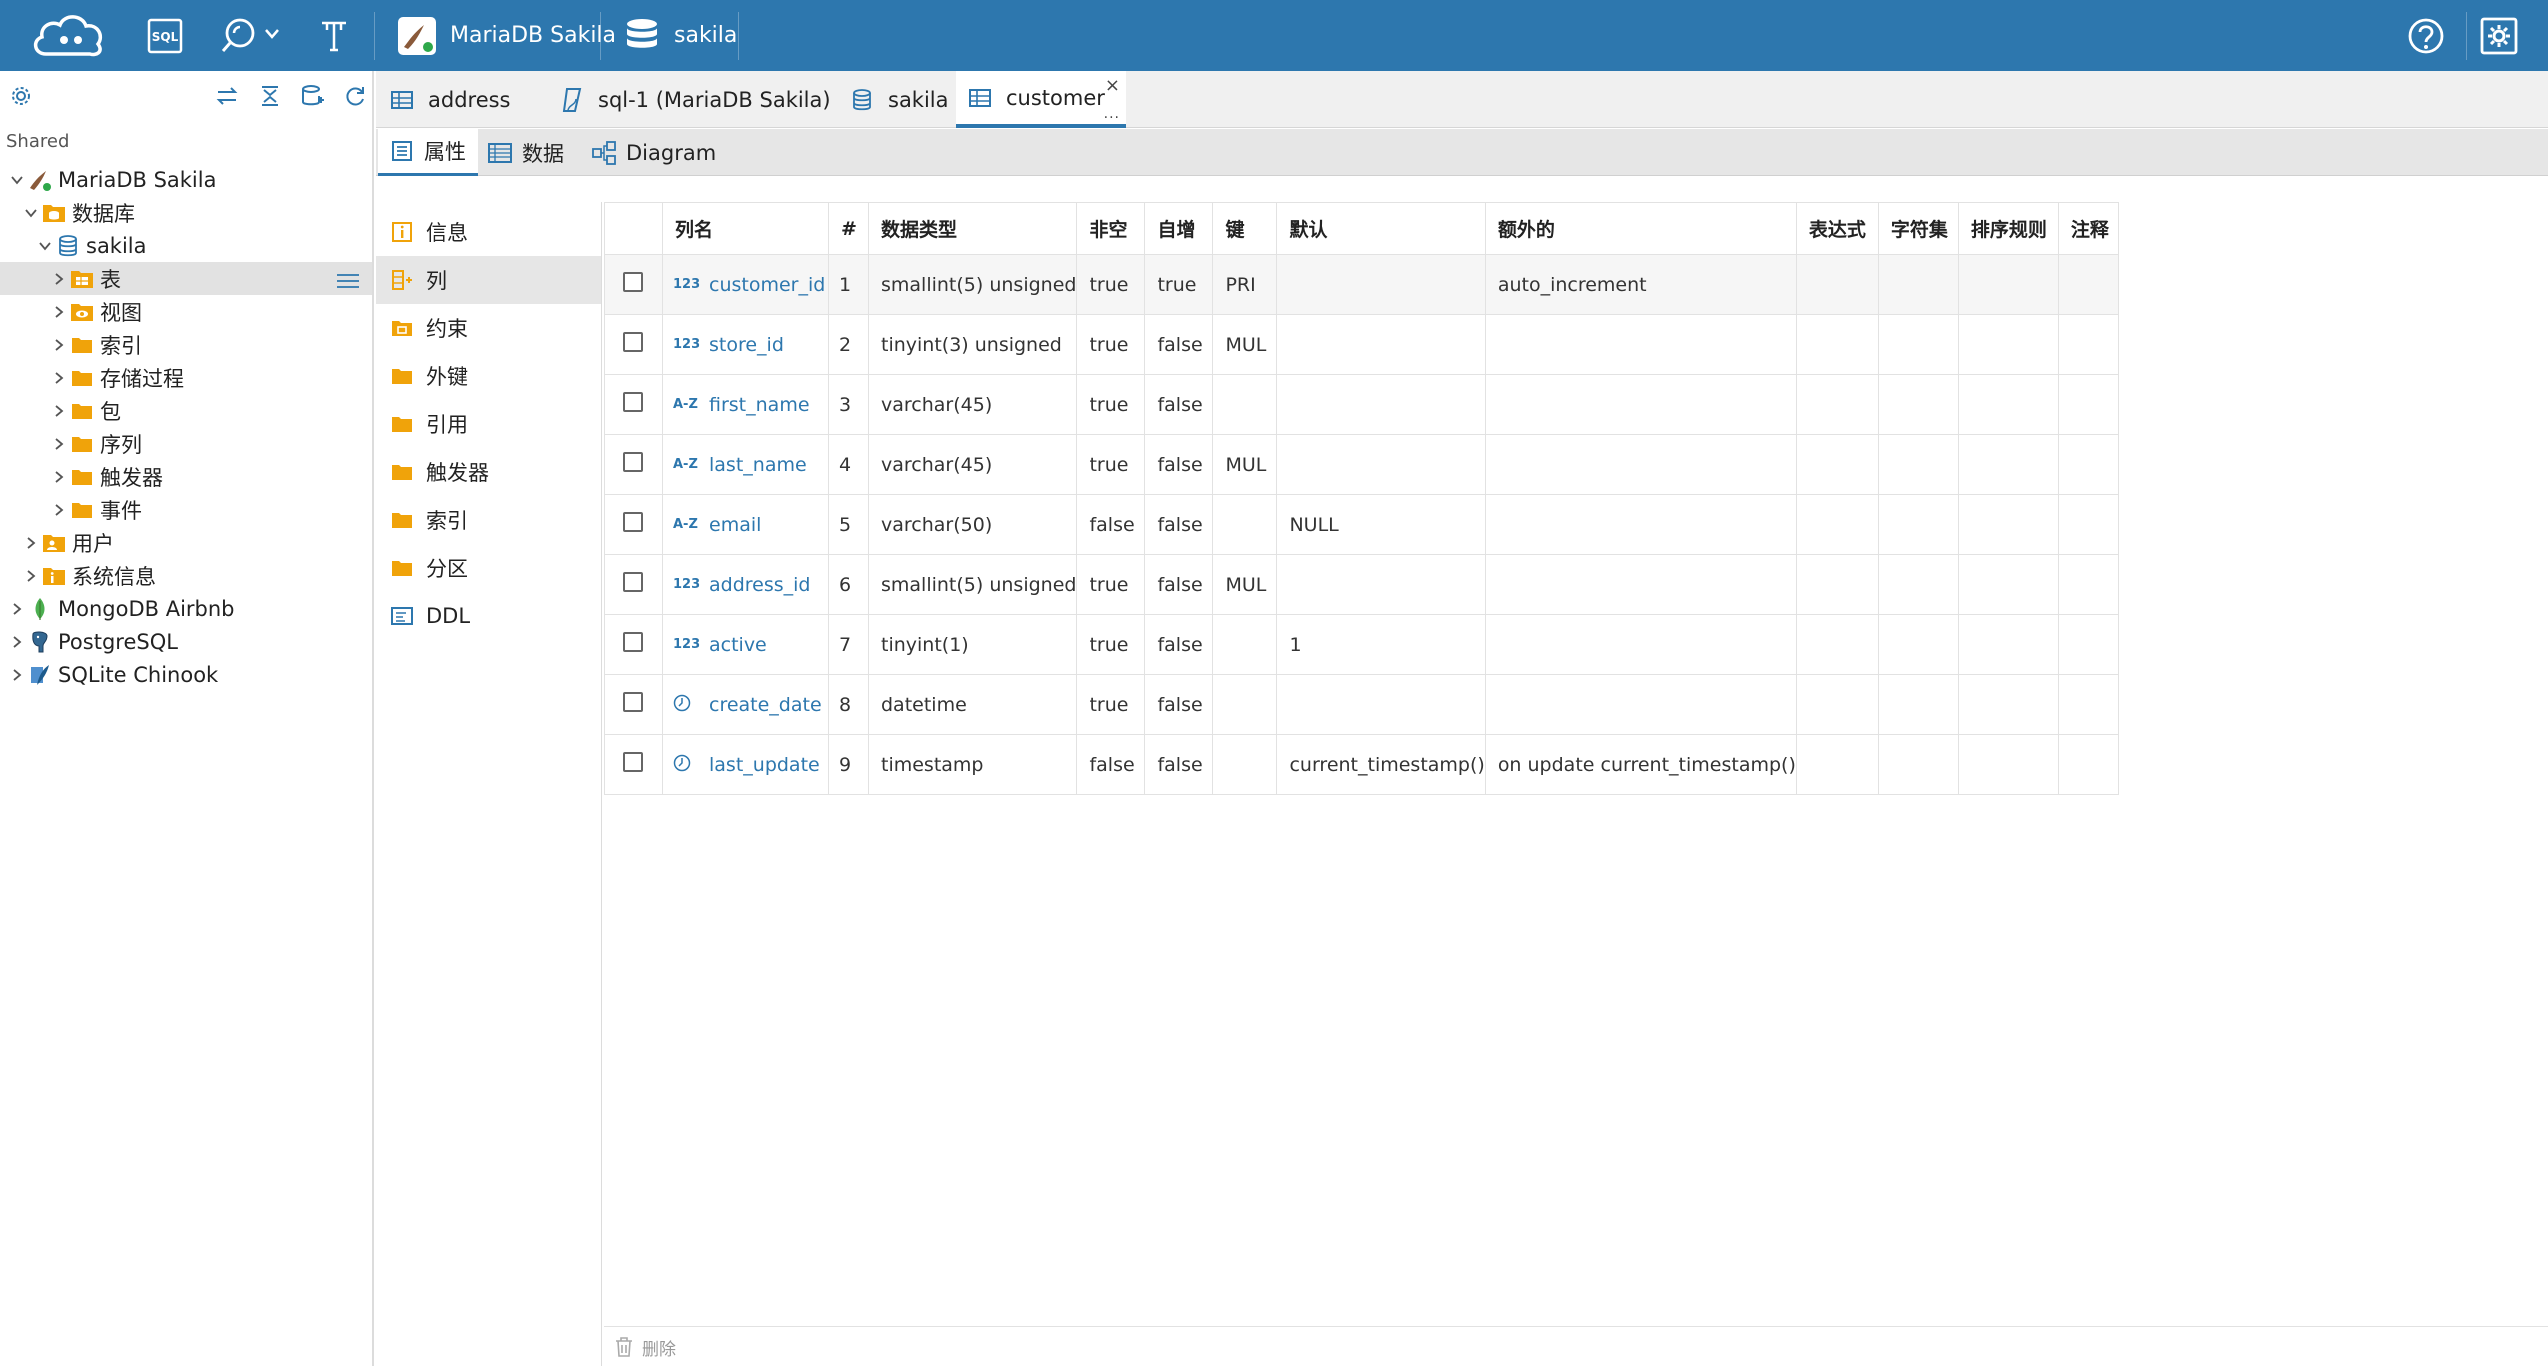 This screenshot has width=2548, height=1366. Describe the element at coordinates (165, 35) in the screenshot. I see `sql-editor-icon: SQL` at that location.